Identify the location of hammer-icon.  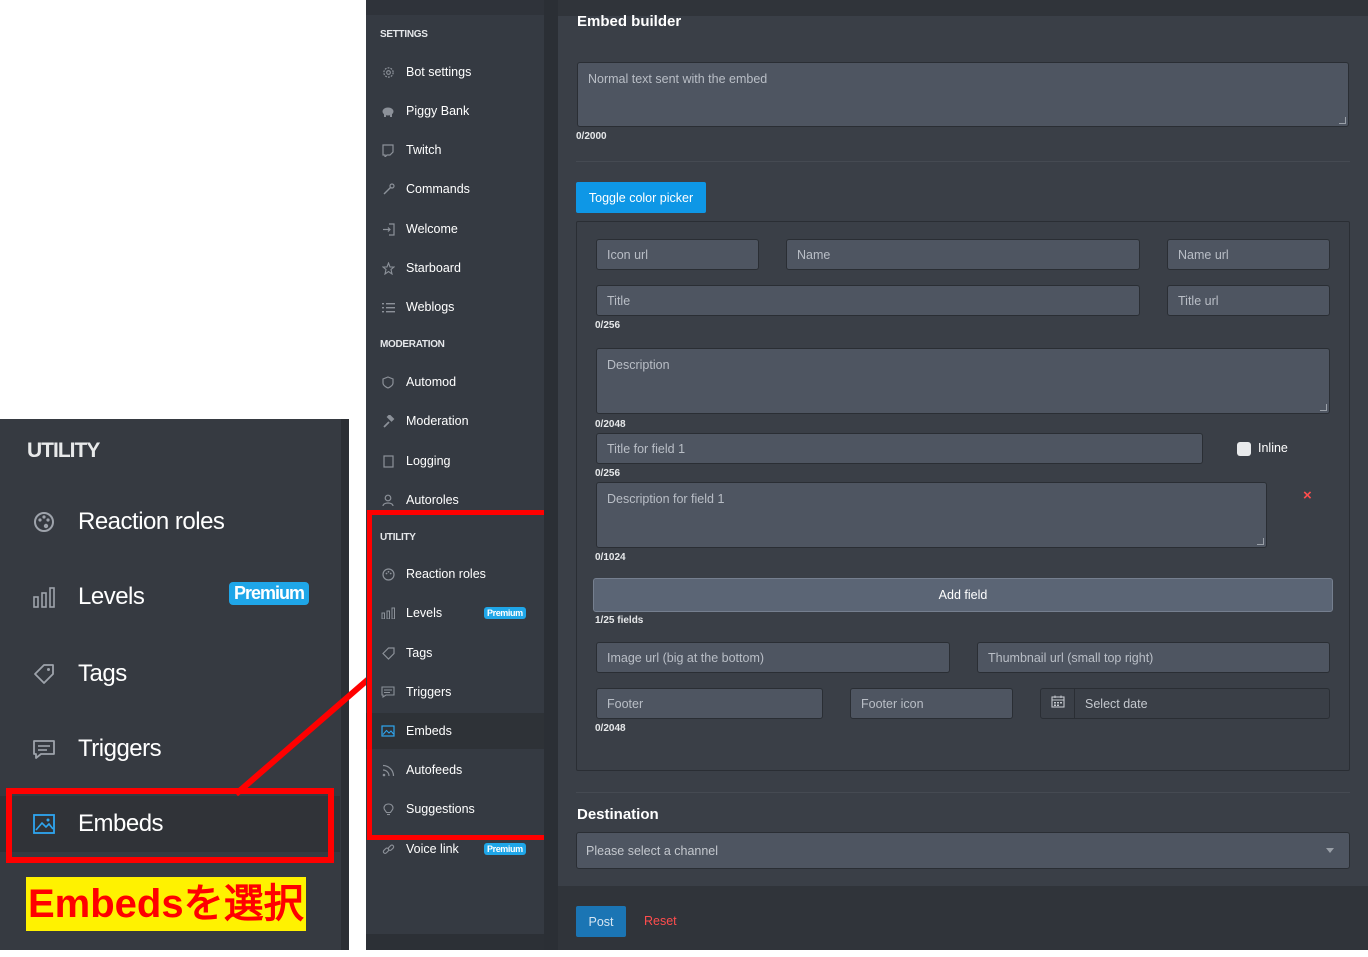
(388, 421).